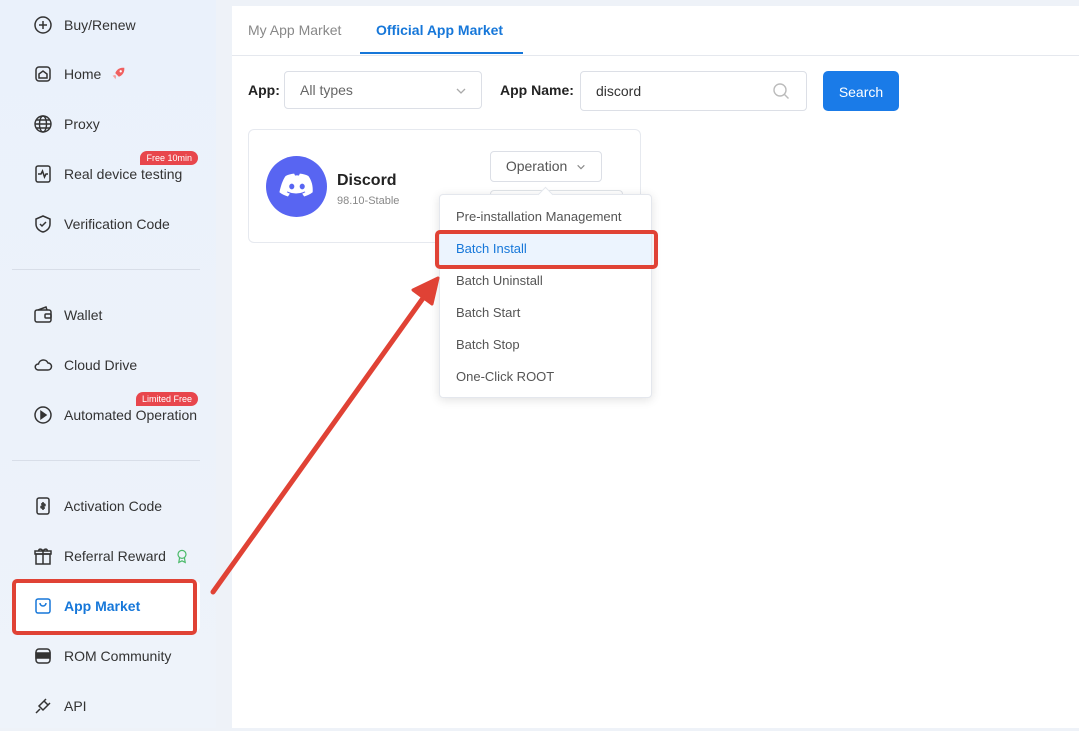 The height and width of the screenshot is (731, 1079). Describe the element at coordinates (861, 91) in the screenshot. I see `search-button: Search` at that location.